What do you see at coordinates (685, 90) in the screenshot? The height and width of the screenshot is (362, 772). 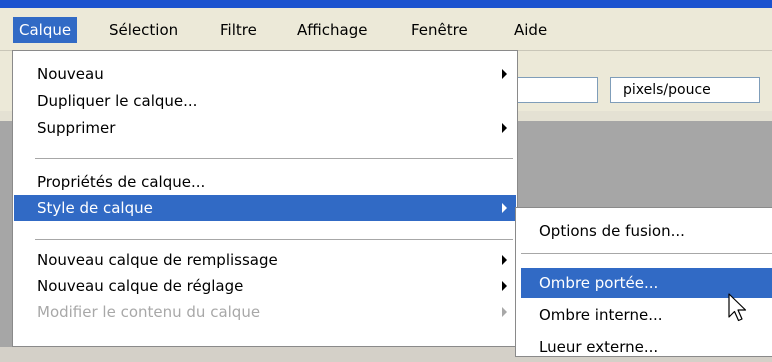 I see `resolution-unit-select: pixels/pouce` at bounding box center [685, 90].